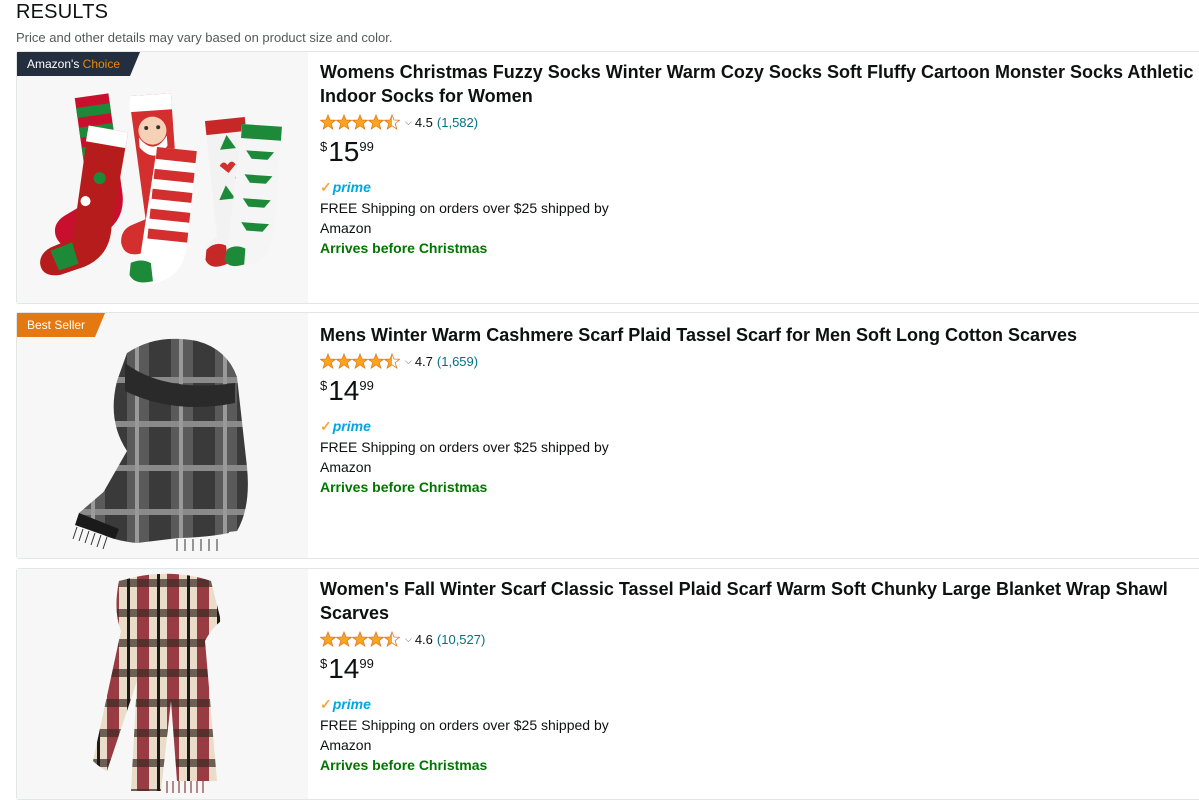  I want to click on christmas-socks-image, so click(161, 189).